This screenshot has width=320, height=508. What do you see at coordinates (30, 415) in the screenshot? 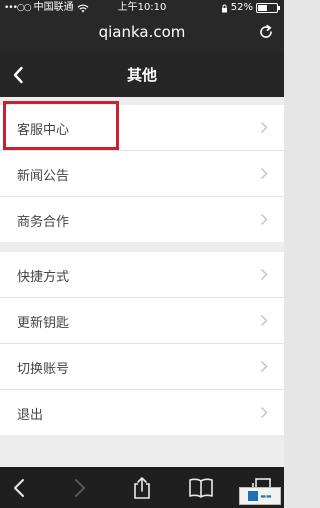
I see `menu-item-label: 退出` at bounding box center [30, 415].